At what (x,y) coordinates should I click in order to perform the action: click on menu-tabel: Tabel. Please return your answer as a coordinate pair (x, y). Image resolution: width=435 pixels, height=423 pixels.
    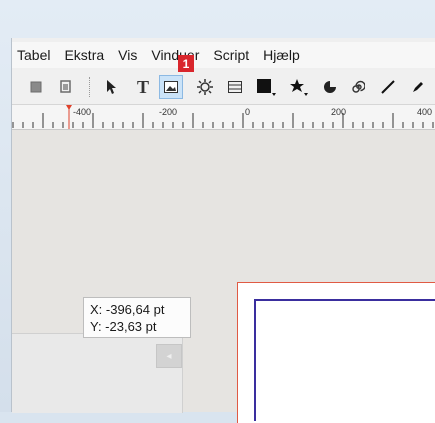
    Looking at the image, I should click on (34, 55).